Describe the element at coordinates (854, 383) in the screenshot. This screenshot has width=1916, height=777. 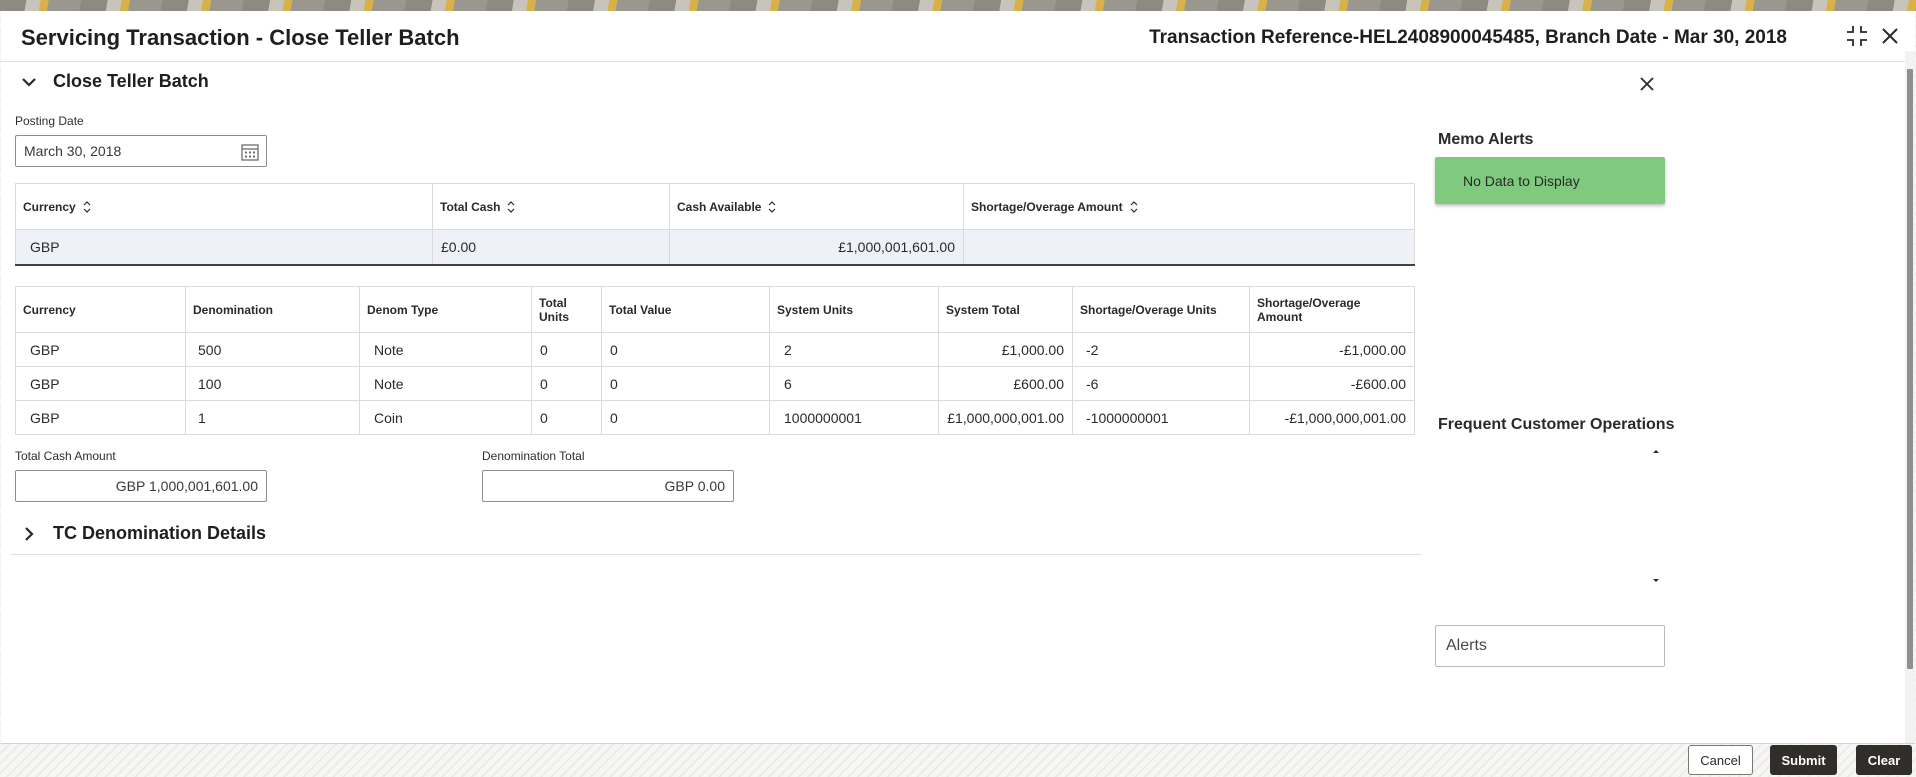
I see `cell-system-units: 6` at that location.